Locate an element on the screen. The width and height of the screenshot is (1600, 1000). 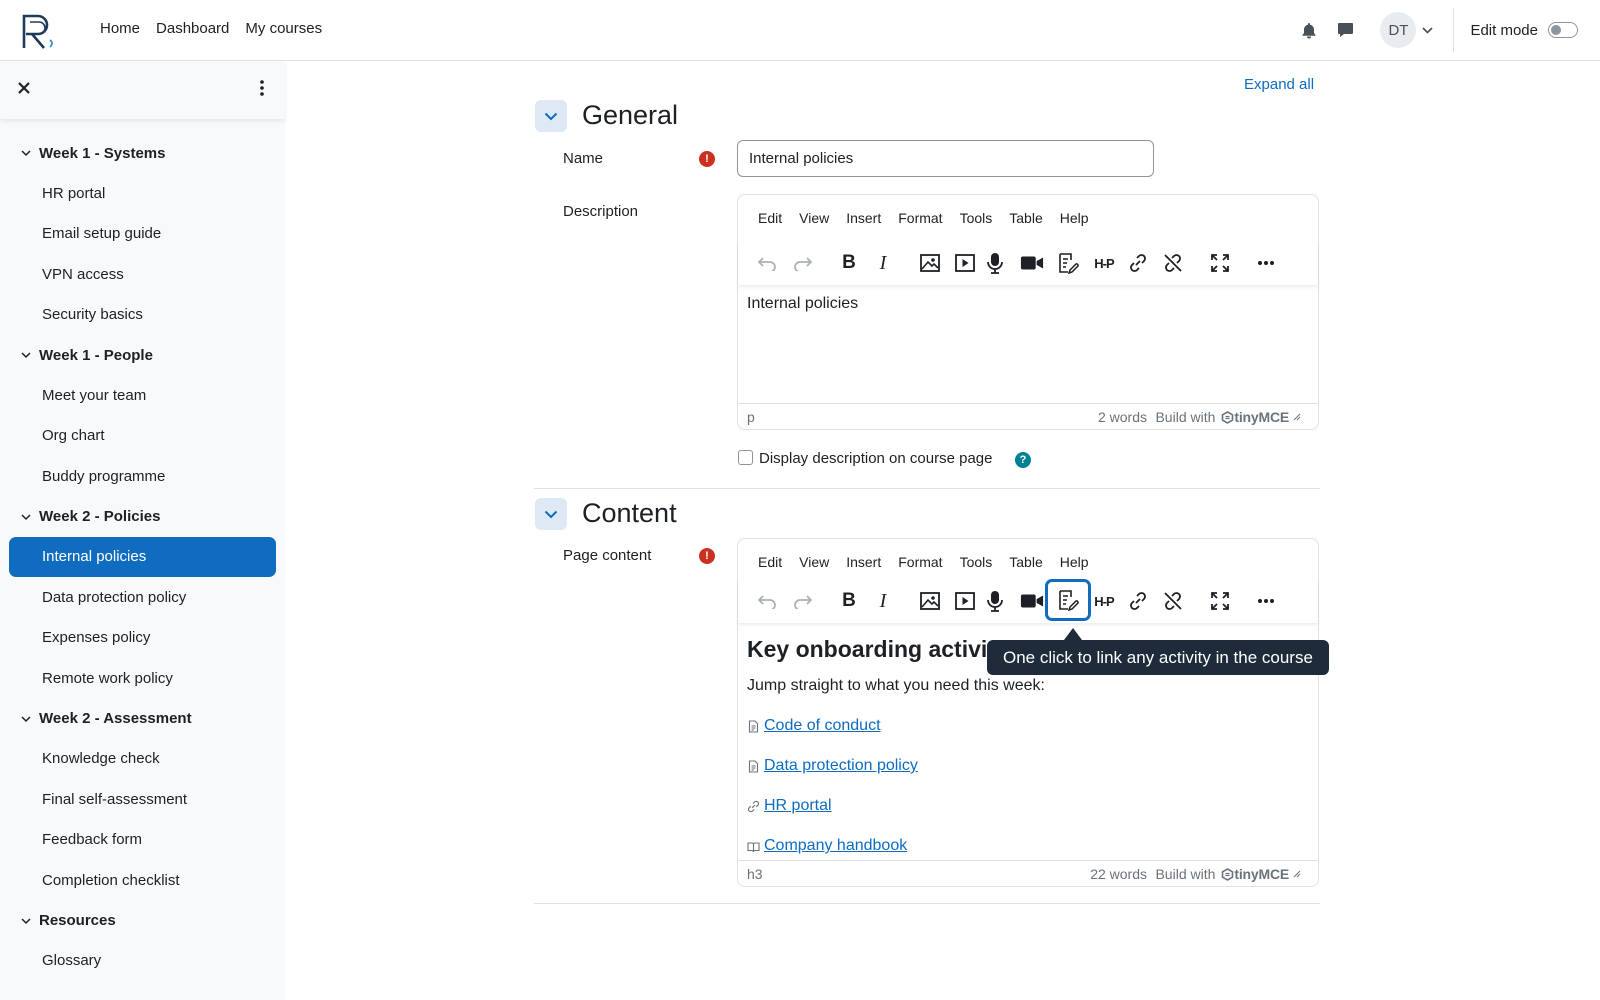
collapse-general-button is located at coordinates (551, 116).